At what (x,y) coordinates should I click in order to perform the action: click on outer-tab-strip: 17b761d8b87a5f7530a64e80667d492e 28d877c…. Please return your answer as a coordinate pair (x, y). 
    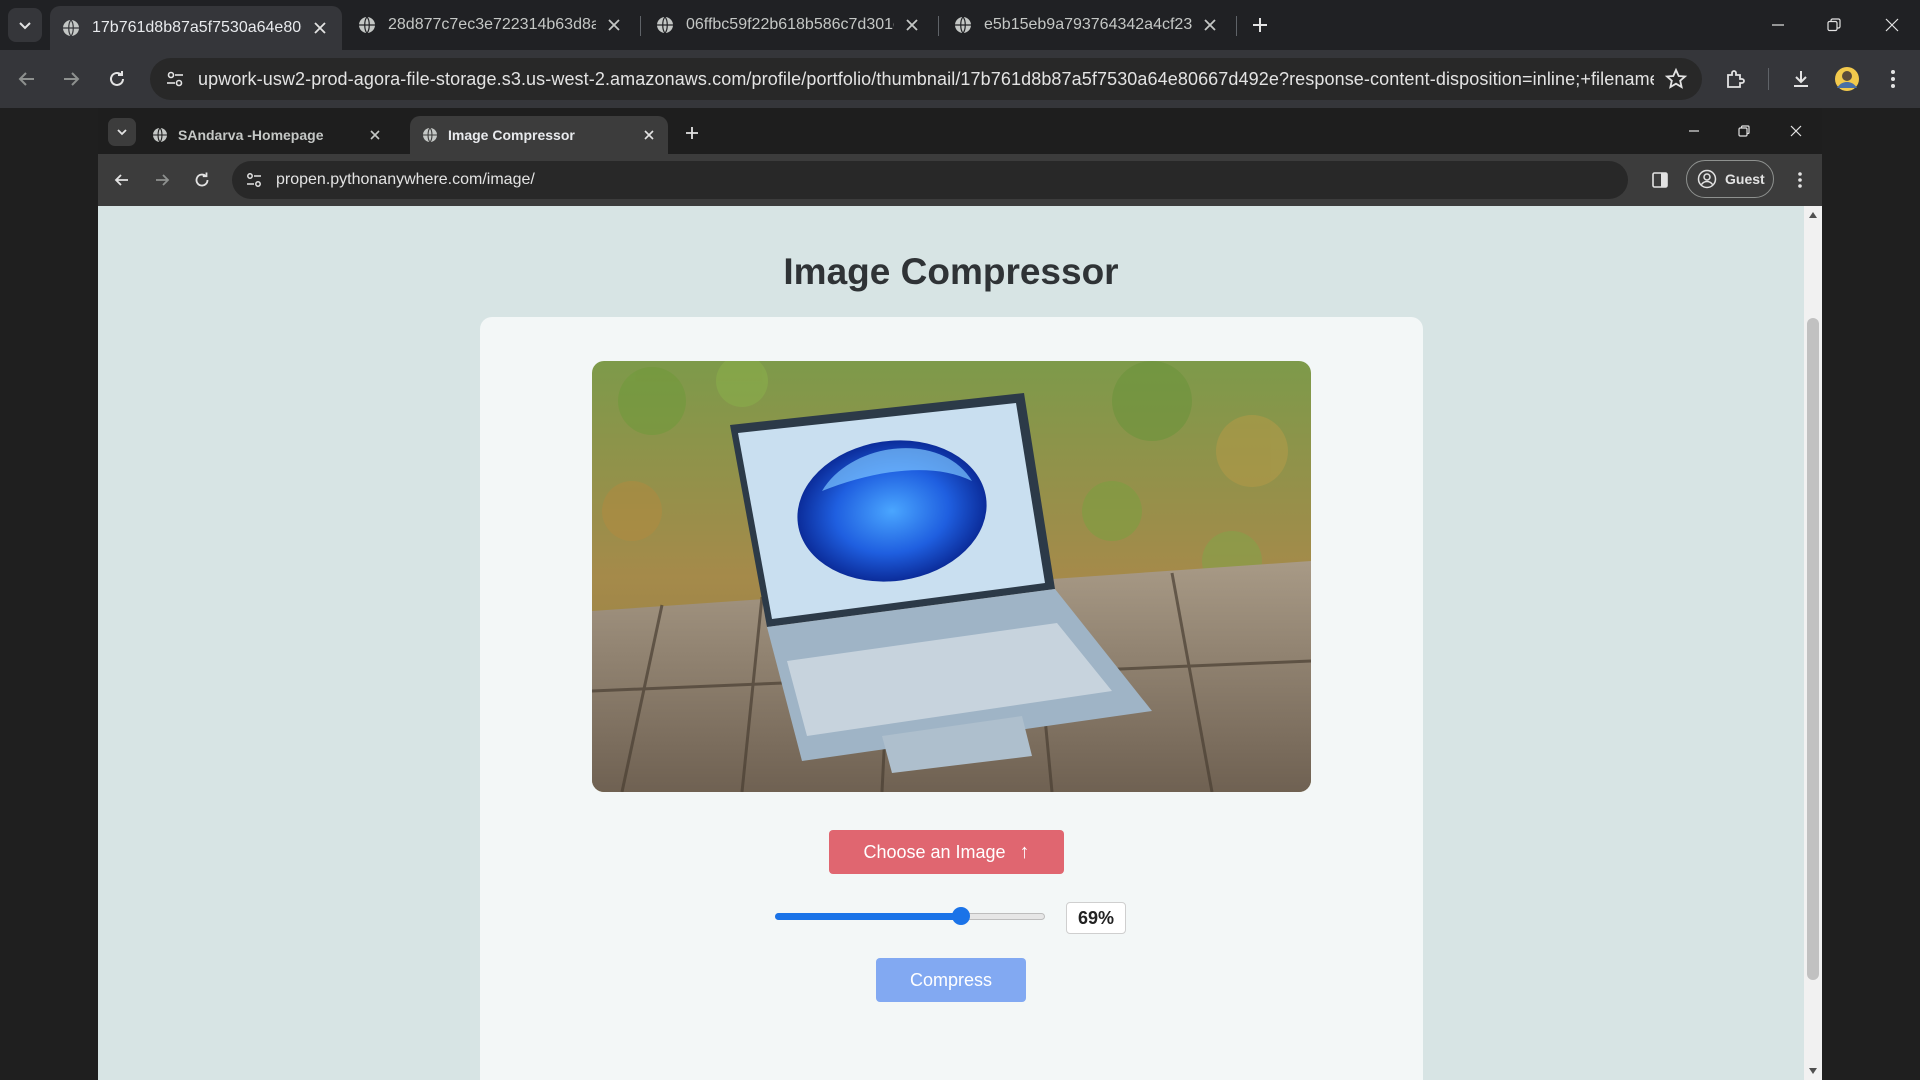
    Looking at the image, I should click on (960, 25).